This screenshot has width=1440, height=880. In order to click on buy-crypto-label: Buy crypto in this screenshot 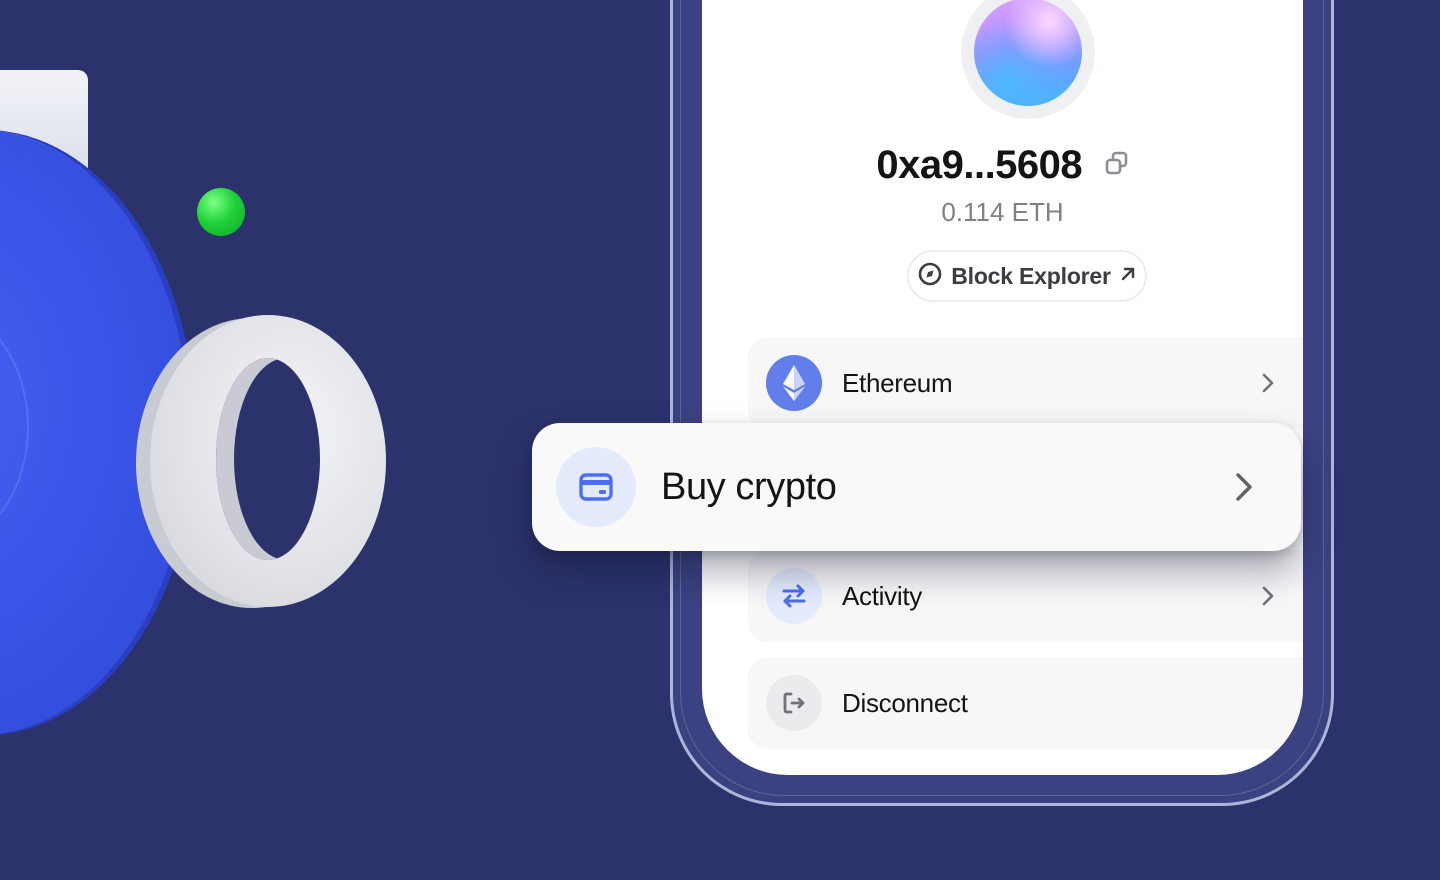, I will do `click(749, 487)`.